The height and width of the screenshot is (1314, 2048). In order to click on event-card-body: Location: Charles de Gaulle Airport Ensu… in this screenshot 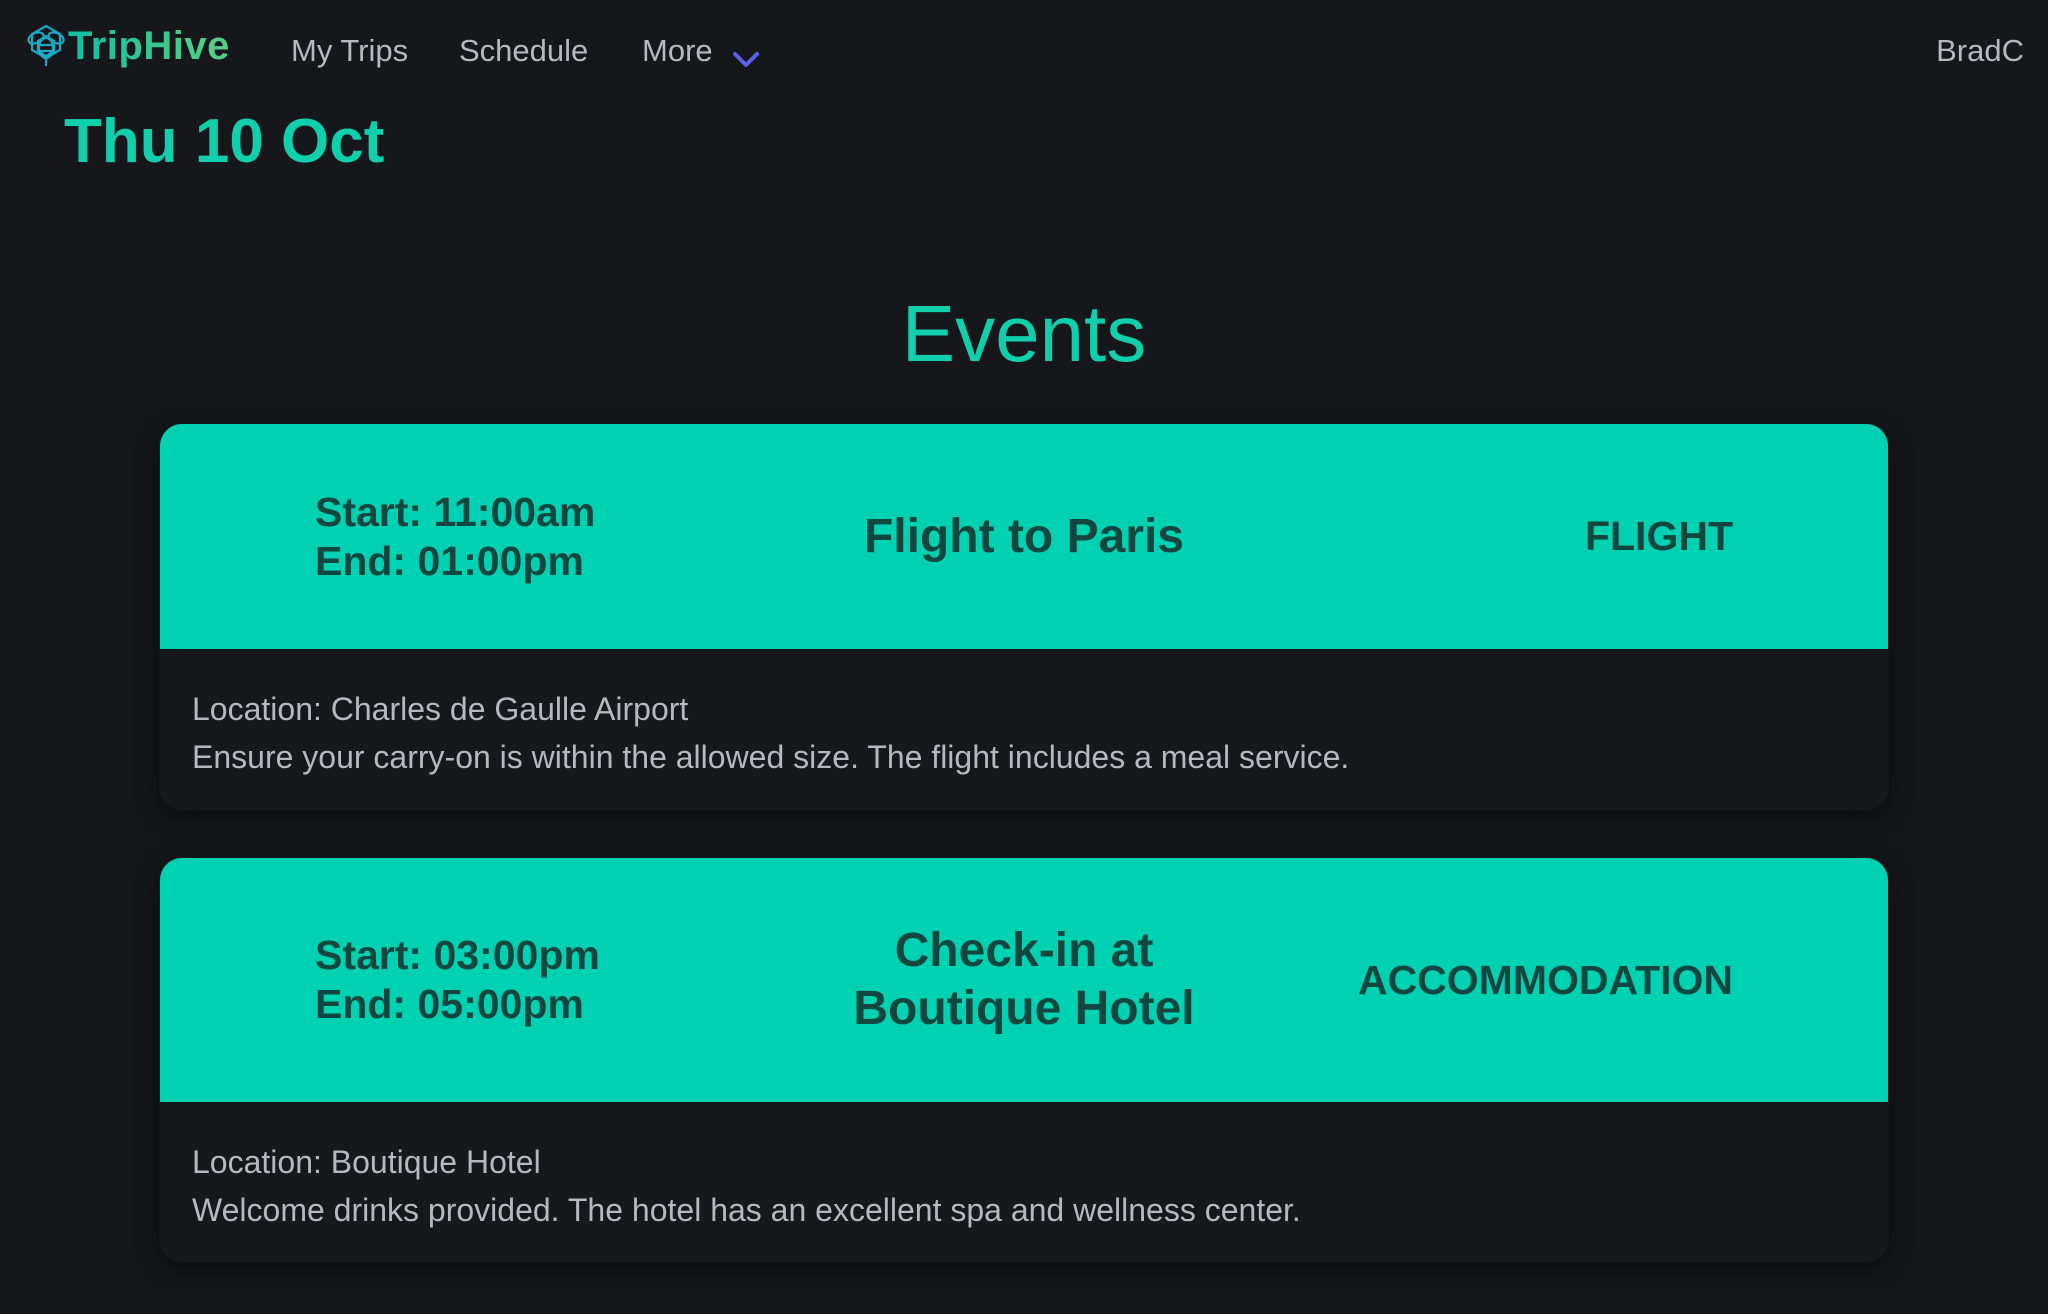, I will do `click(1024, 715)`.